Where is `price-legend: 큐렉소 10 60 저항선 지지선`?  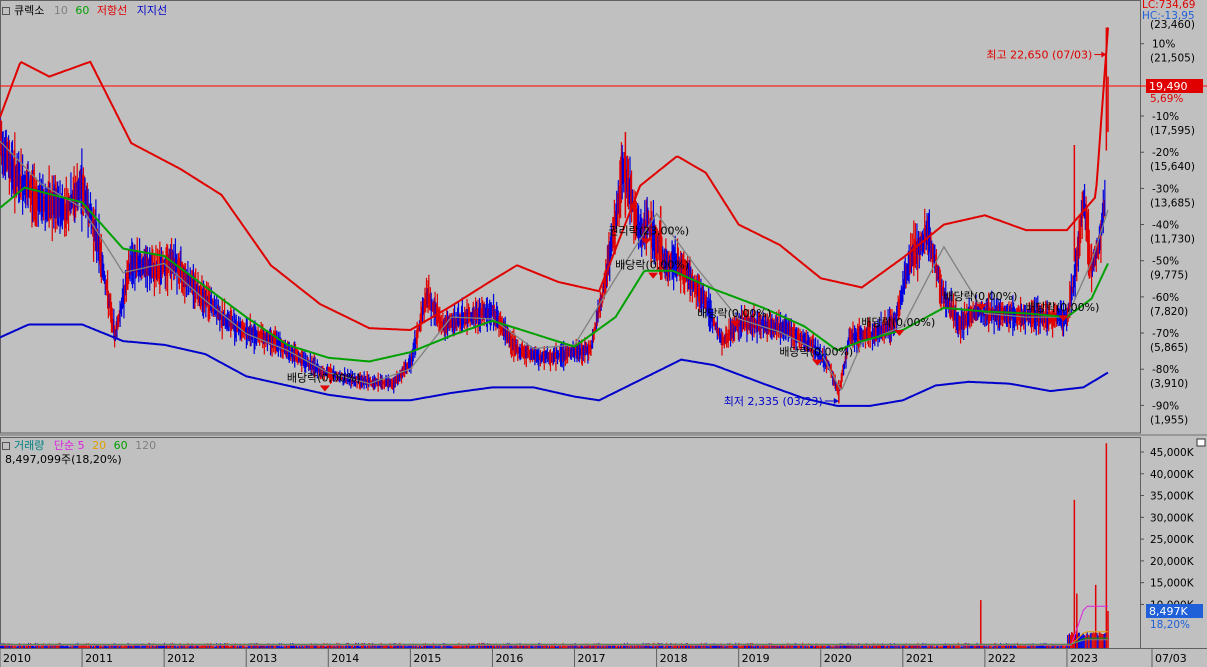
price-legend: 큐렉소 10 60 저항선 지지선 is located at coordinates (84, 10).